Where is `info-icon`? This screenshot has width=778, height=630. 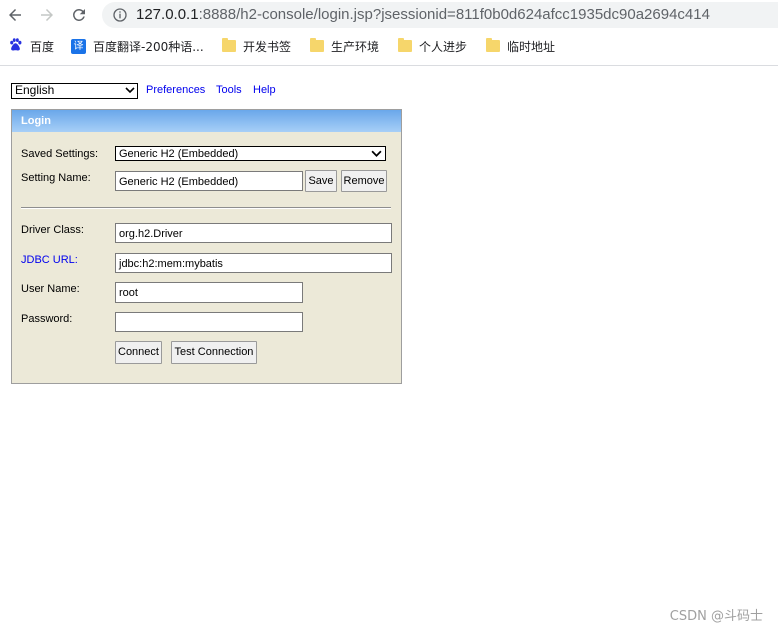
info-icon is located at coordinates (120, 15).